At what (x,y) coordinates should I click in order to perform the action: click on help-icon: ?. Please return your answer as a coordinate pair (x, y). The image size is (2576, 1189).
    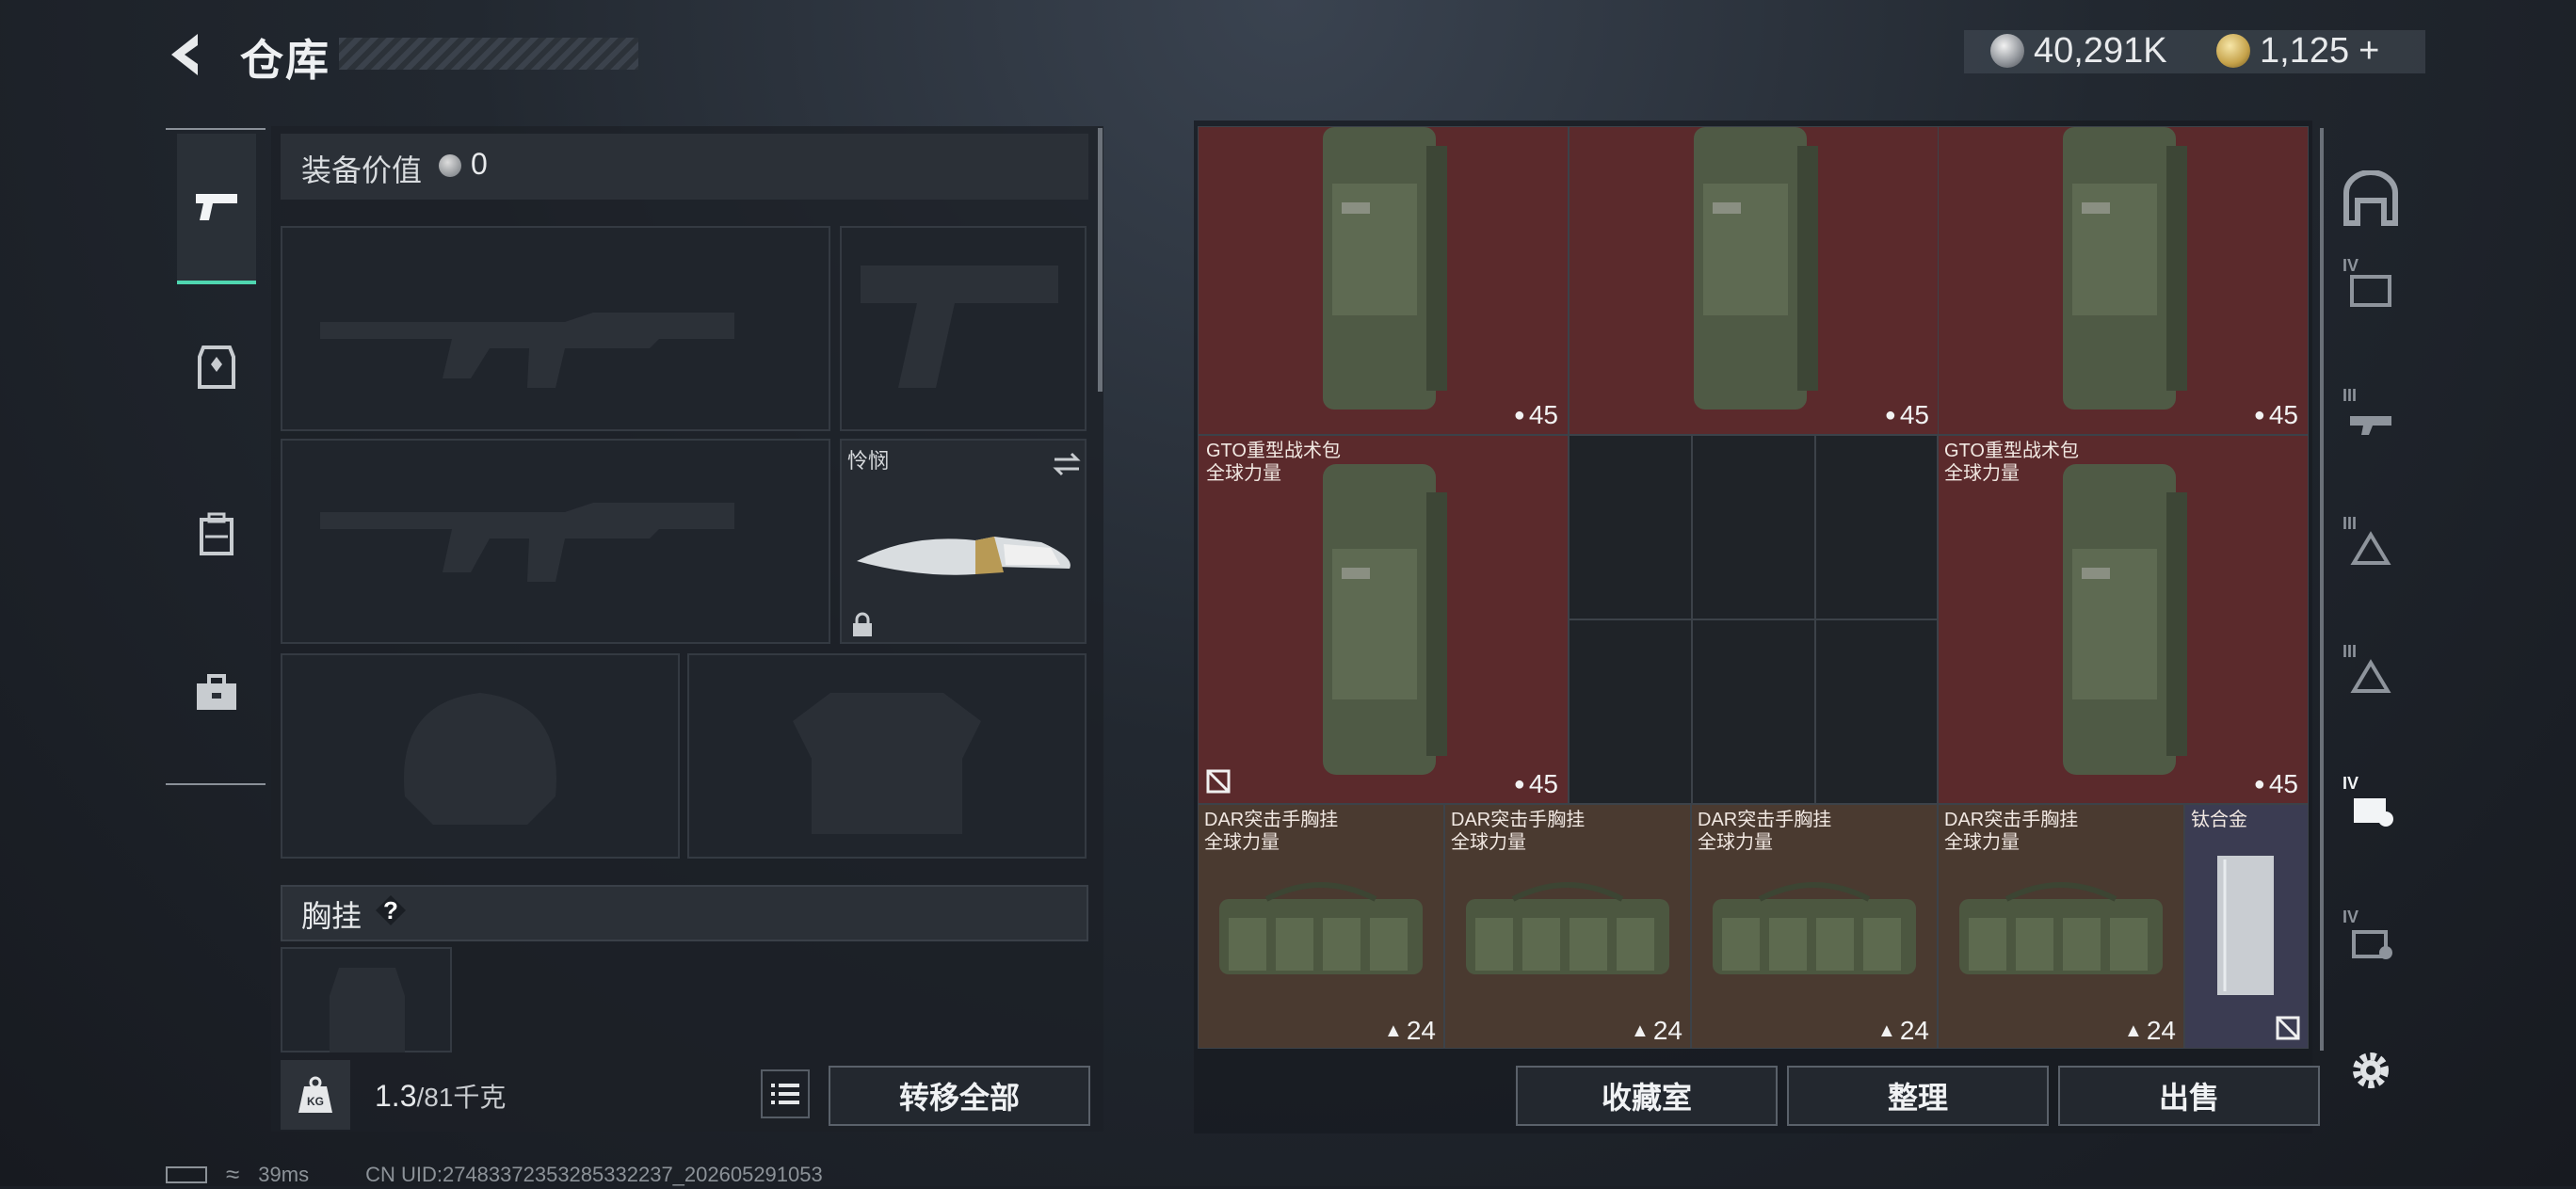
    Looking at the image, I should click on (391, 910).